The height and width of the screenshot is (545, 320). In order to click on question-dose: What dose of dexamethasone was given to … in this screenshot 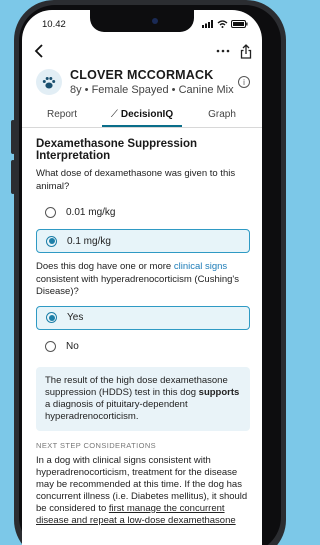, I will do `click(136, 180)`.